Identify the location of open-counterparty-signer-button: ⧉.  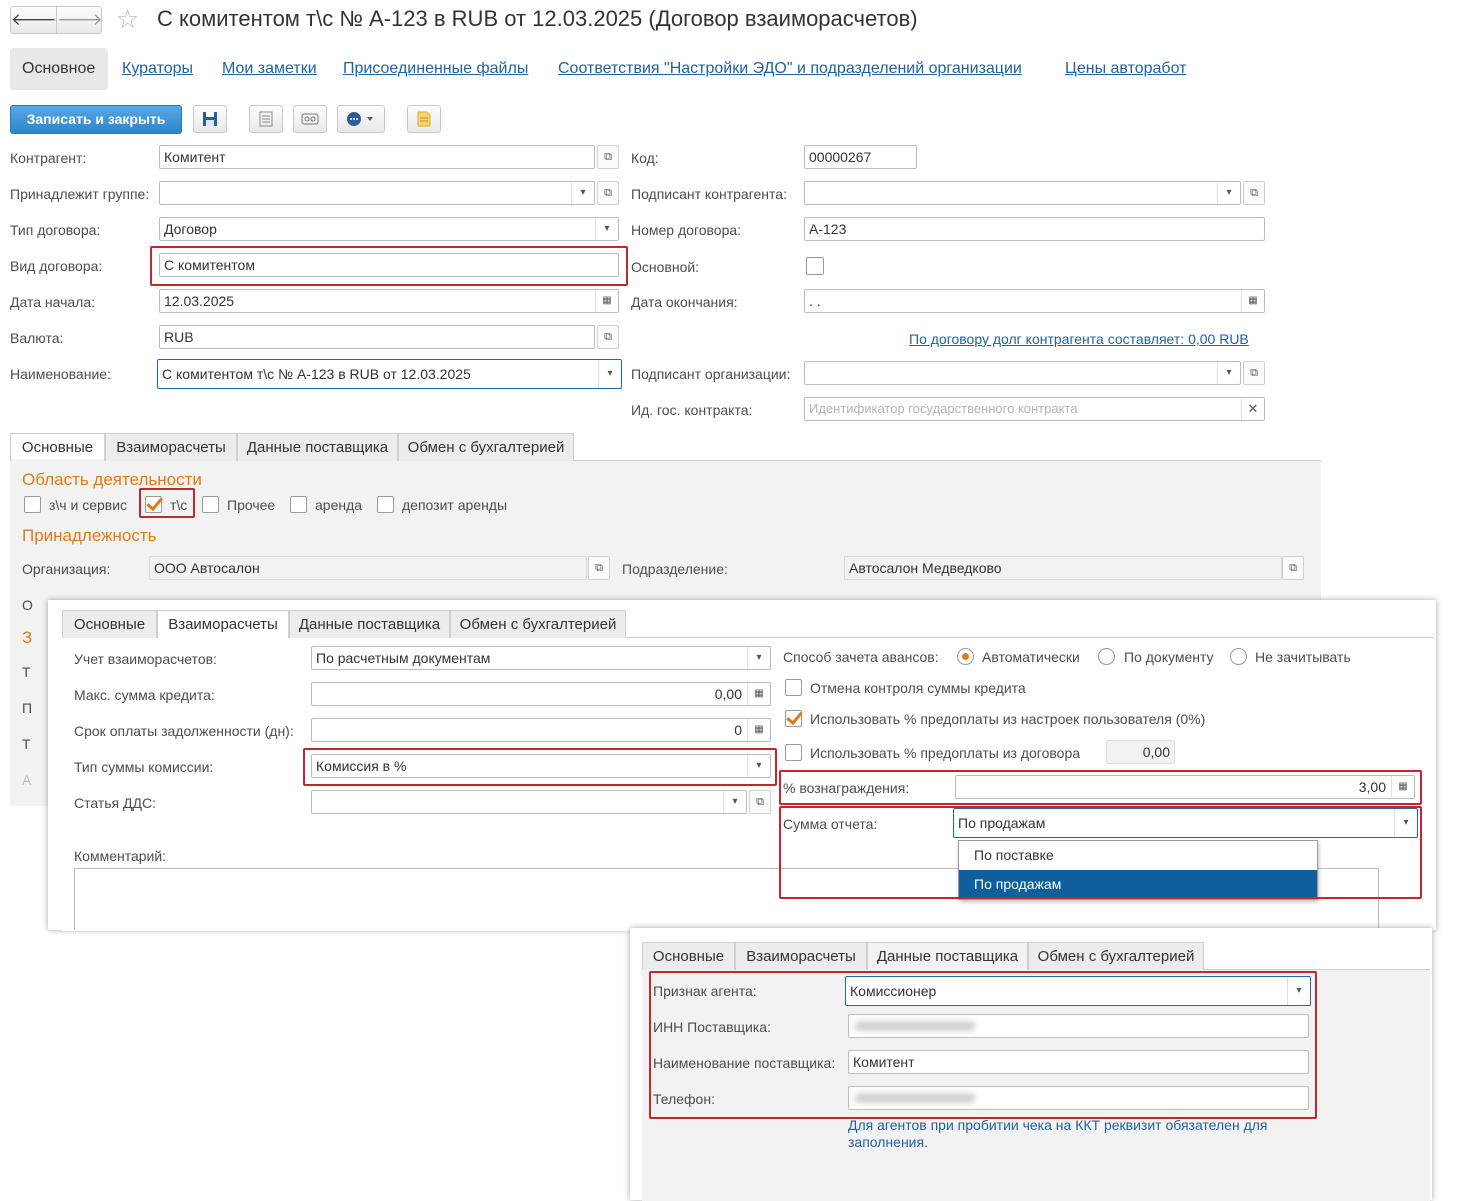
(1254, 193).